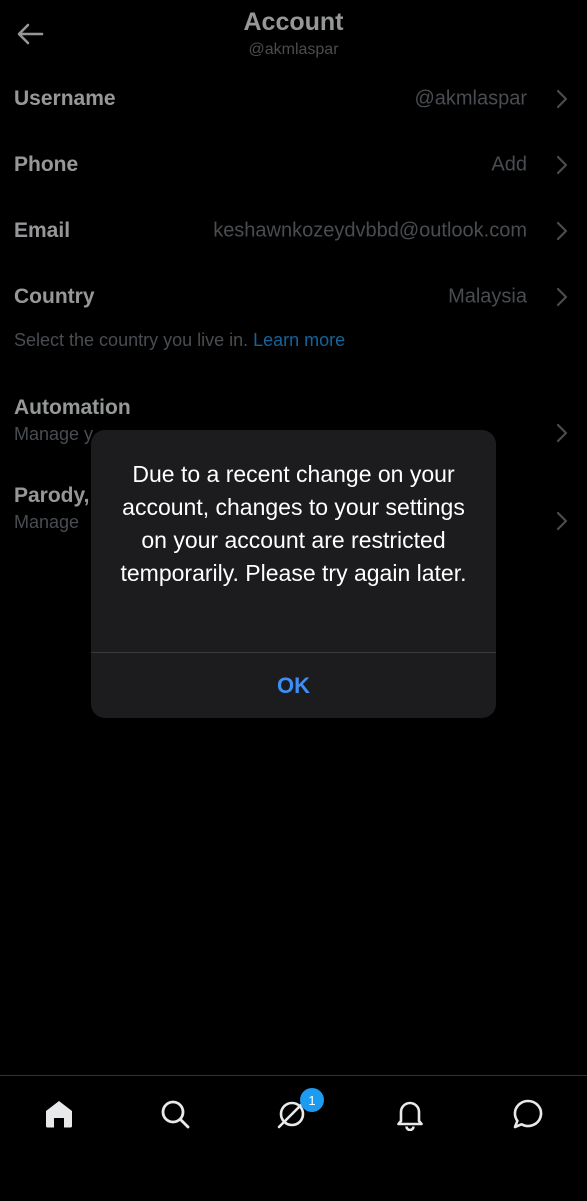 Image resolution: width=587 pixels, height=1201 pixels. I want to click on messages-icon, so click(528, 1114).